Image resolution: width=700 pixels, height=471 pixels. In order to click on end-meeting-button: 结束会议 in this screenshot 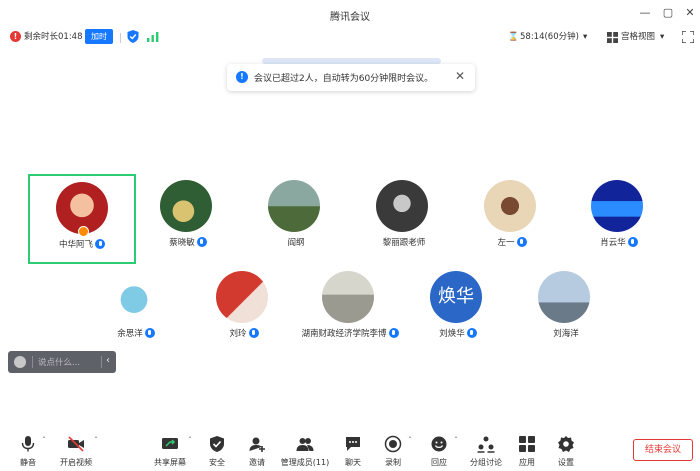, I will do `click(663, 450)`.